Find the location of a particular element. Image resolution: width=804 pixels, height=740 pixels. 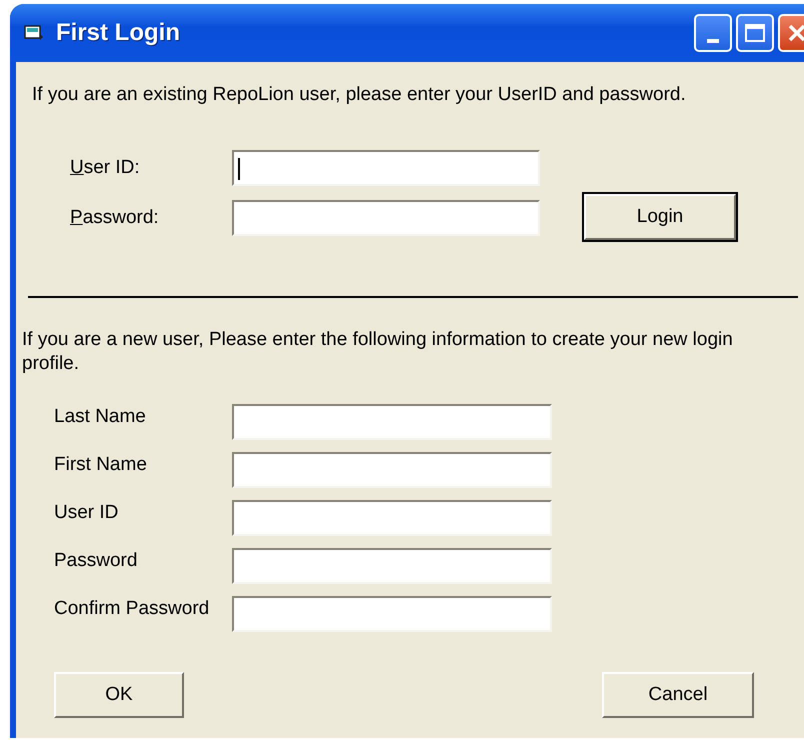

field-label: User ID: is located at coordinates (105, 168).